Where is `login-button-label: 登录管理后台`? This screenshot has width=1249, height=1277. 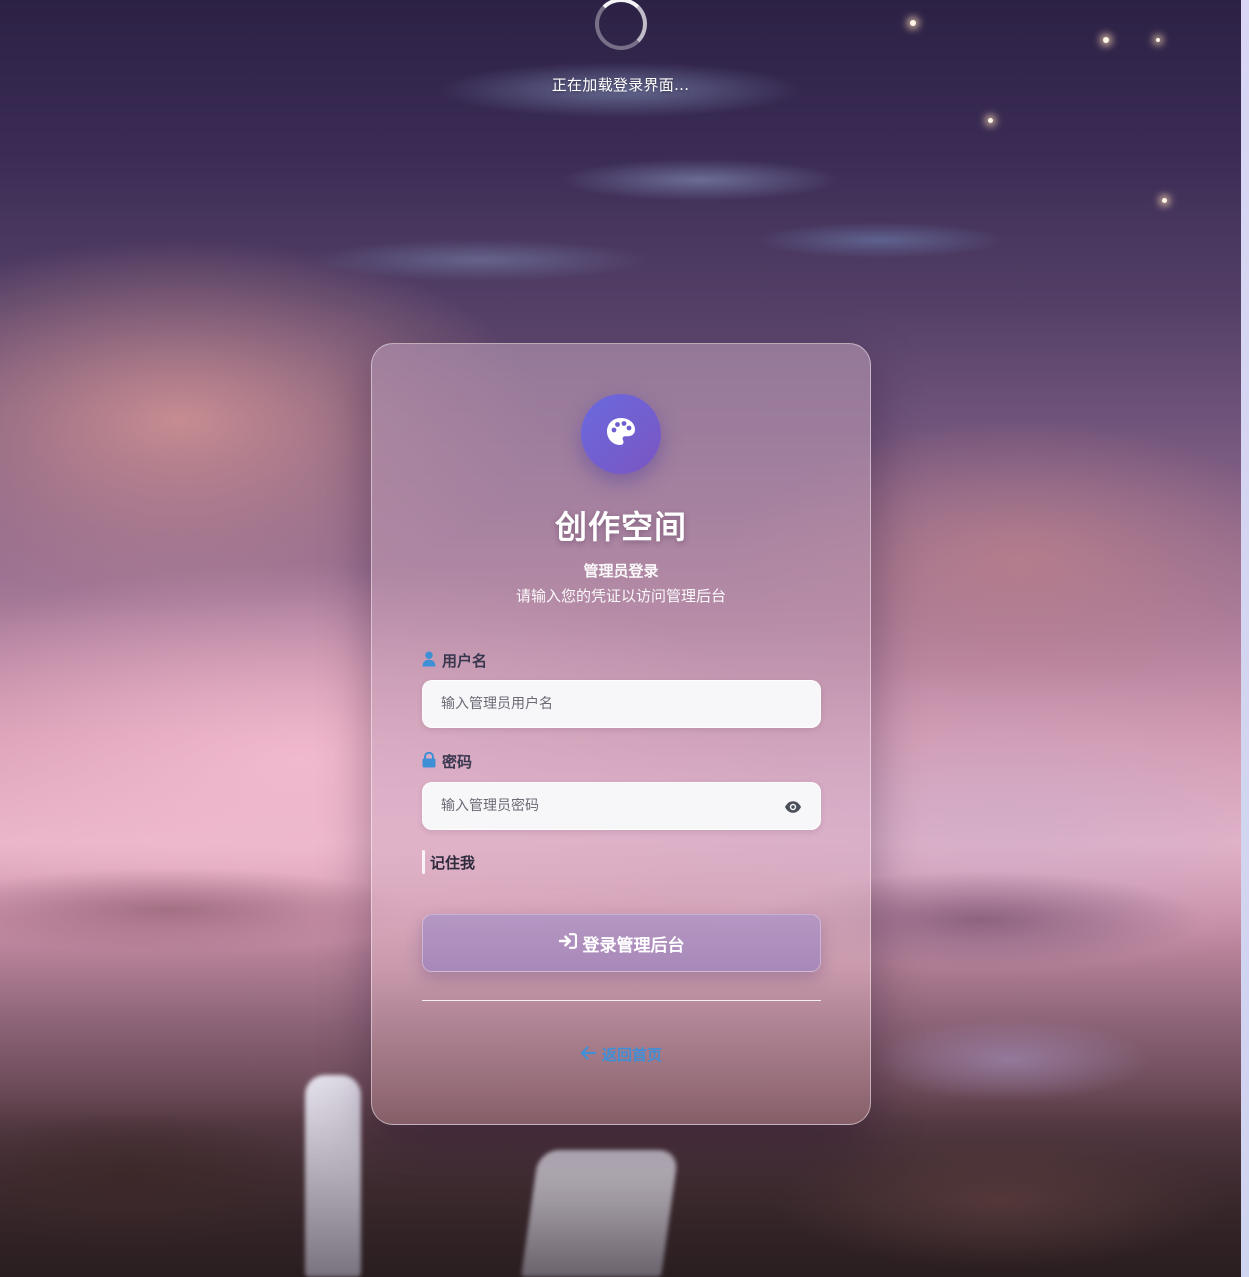 login-button-label: 登录管理后台 is located at coordinates (633, 945).